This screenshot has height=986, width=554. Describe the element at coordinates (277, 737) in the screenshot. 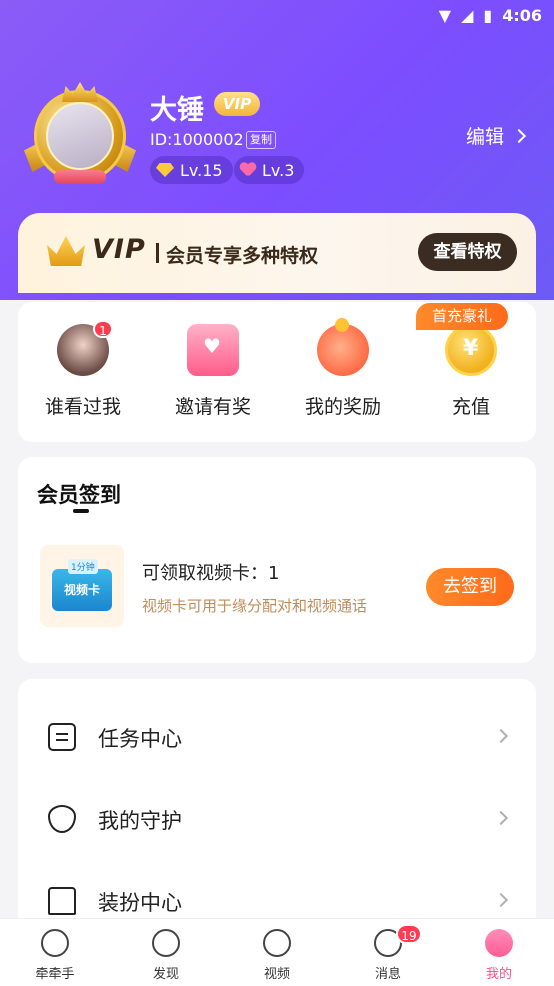

I see `menu-item-task-center: 任务中心` at that location.